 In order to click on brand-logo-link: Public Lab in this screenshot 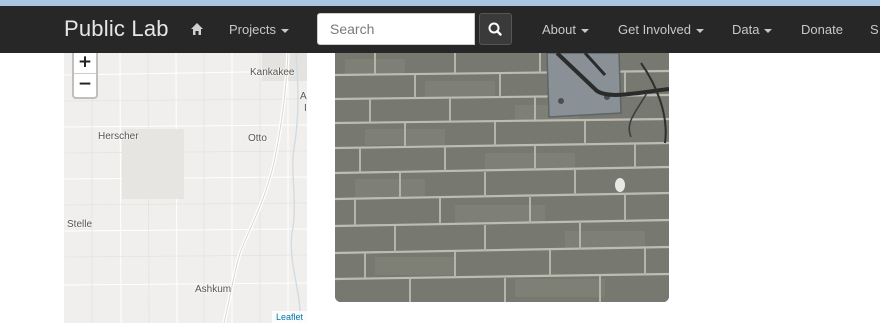, I will do `click(116, 29)`.